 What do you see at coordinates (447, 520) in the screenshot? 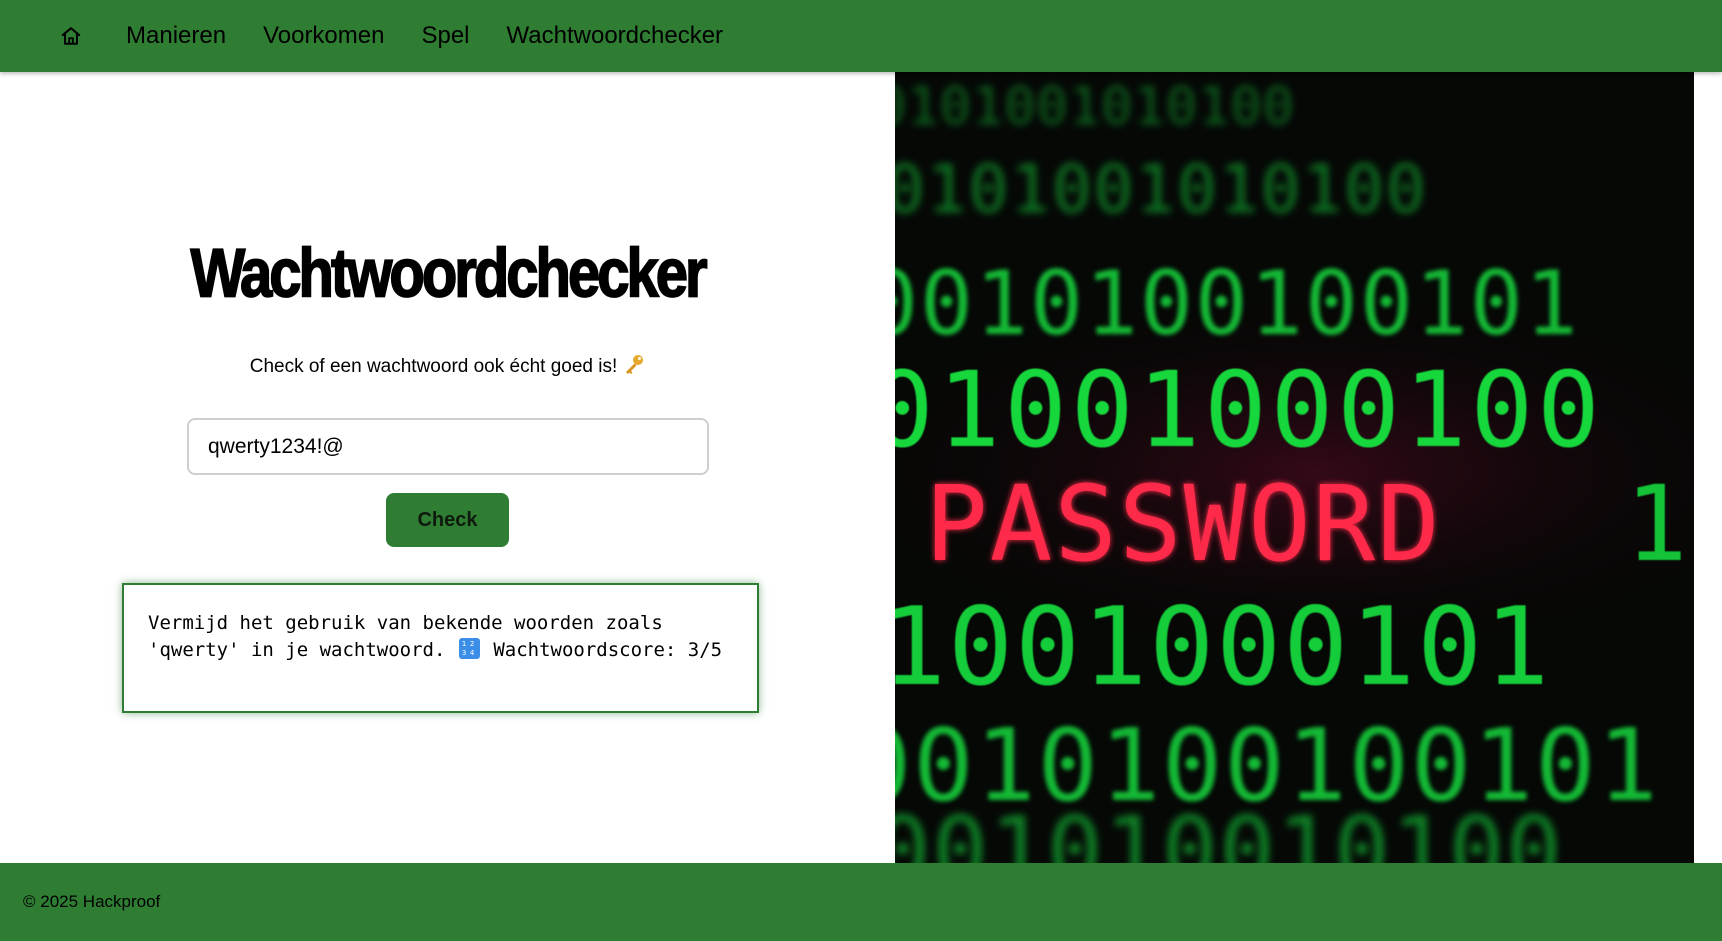
I see `check-button: Check` at bounding box center [447, 520].